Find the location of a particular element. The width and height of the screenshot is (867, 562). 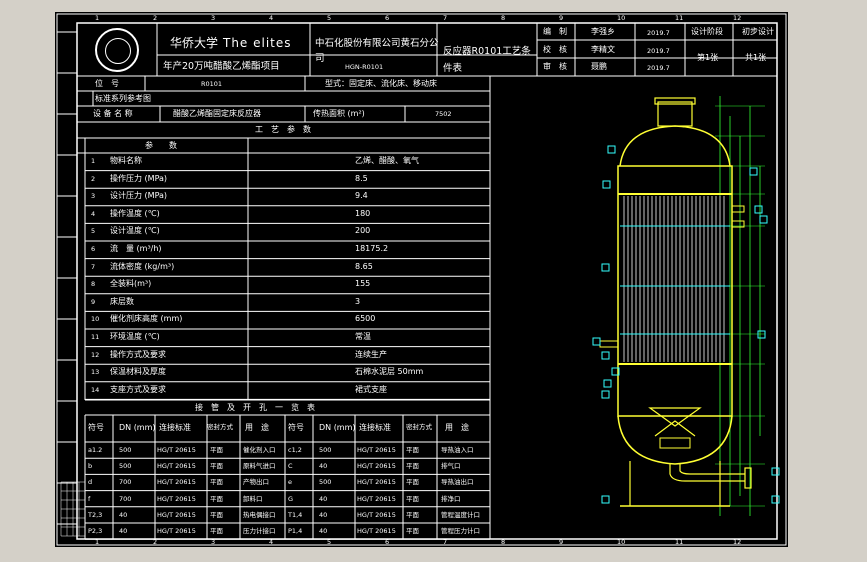

process-row-no: 1 is located at coordinates (93, 161).